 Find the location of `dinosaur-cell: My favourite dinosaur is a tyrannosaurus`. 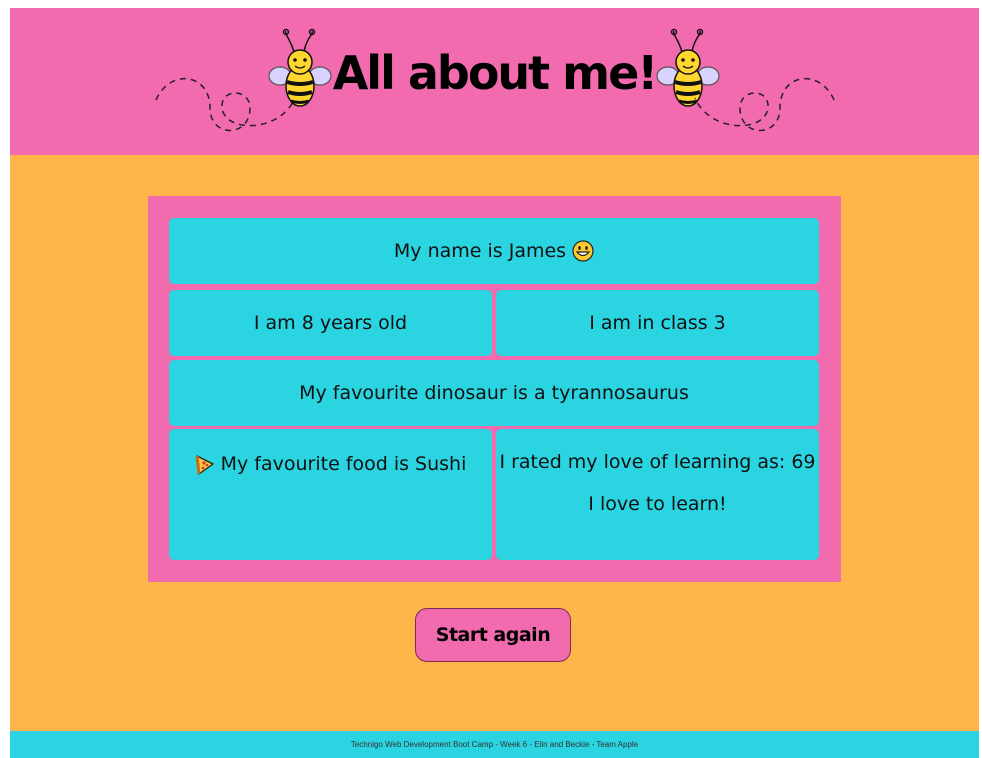

dinosaur-cell: My favourite dinosaur is a tyrannosaurus is located at coordinates (494, 393).